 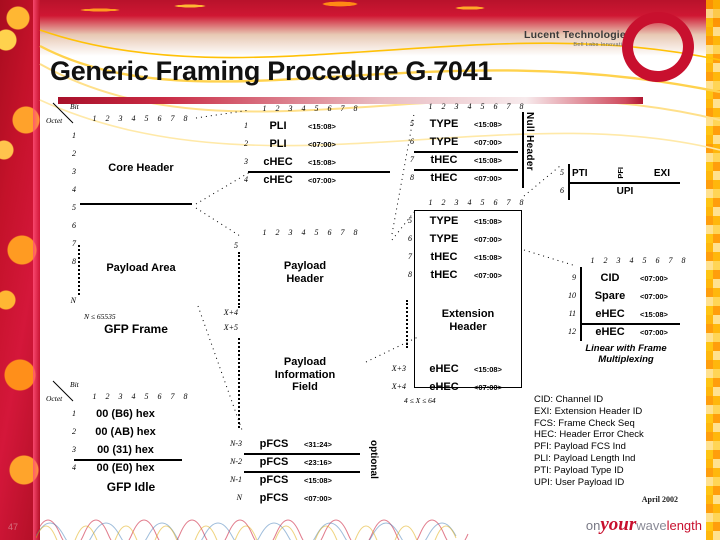 What do you see at coordinates (412, 150) in the screenshot?
I see `null-header-row-numbers: 5 6 7 8` at bounding box center [412, 150].